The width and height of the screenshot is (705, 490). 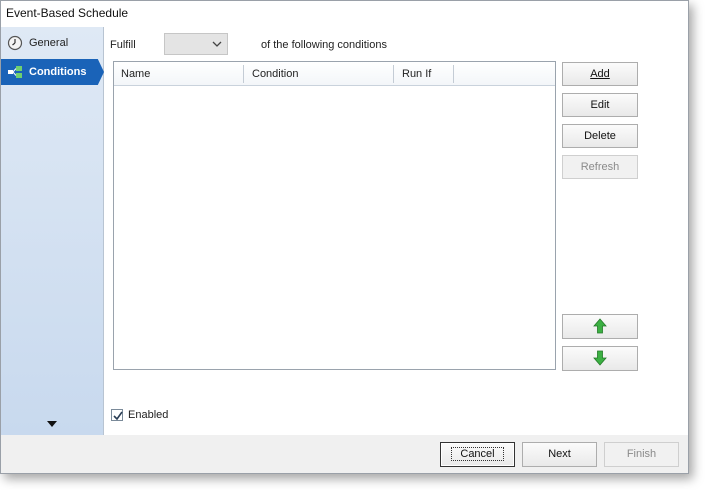 I want to click on delete-button: Delete, so click(x=600, y=136).